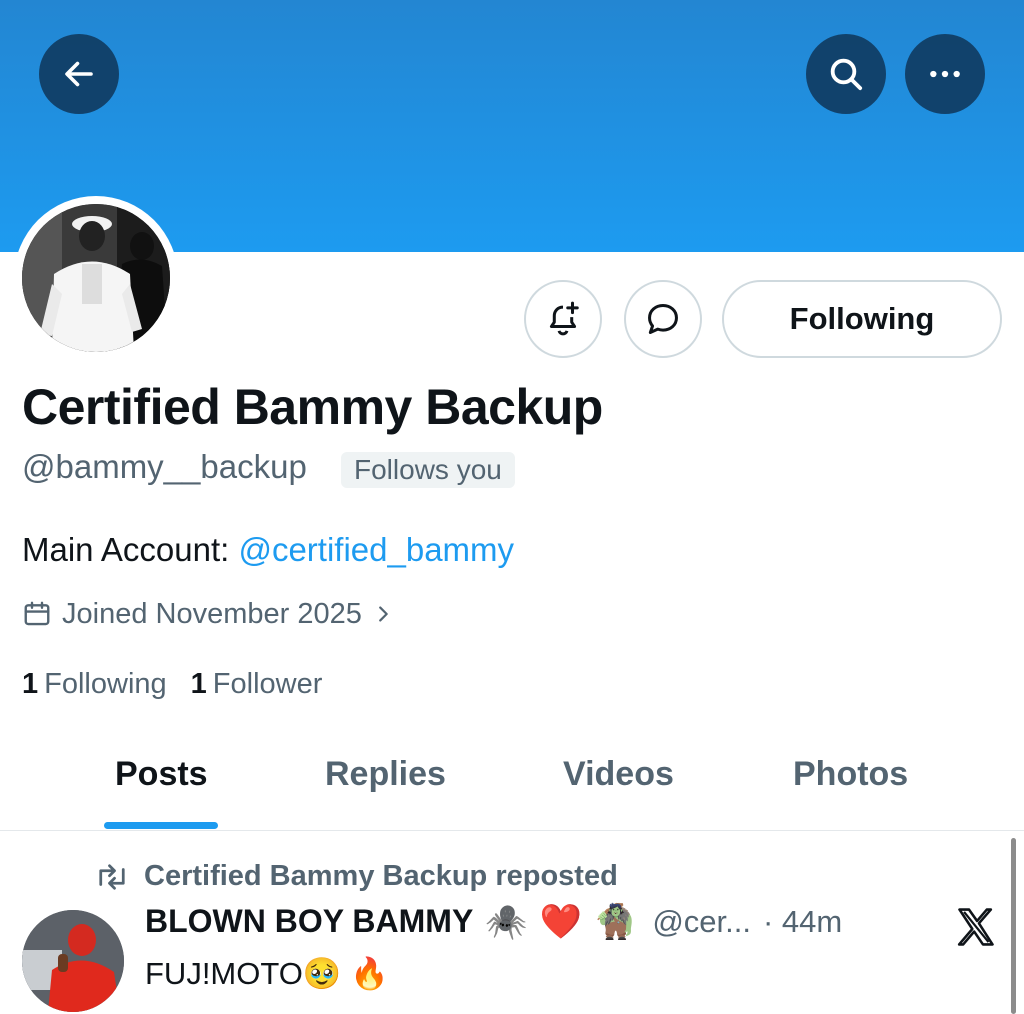 The width and height of the screenshot is (1024, 1014). I want to click on scrollbar, so click(1013, 926).